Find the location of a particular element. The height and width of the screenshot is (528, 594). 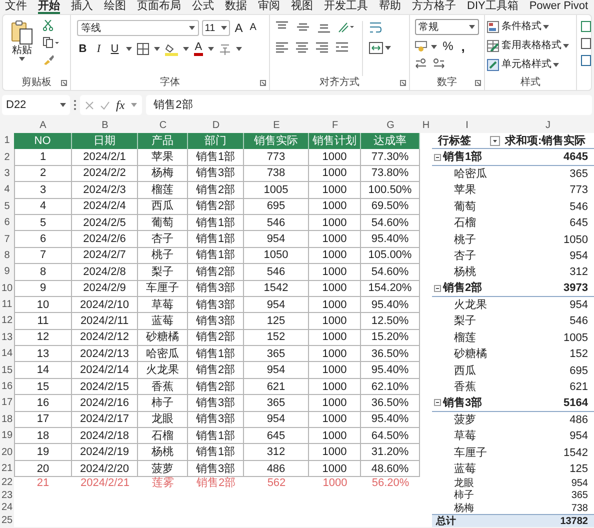

paste-button: 粘贴 is located at coordinates (22, 47).